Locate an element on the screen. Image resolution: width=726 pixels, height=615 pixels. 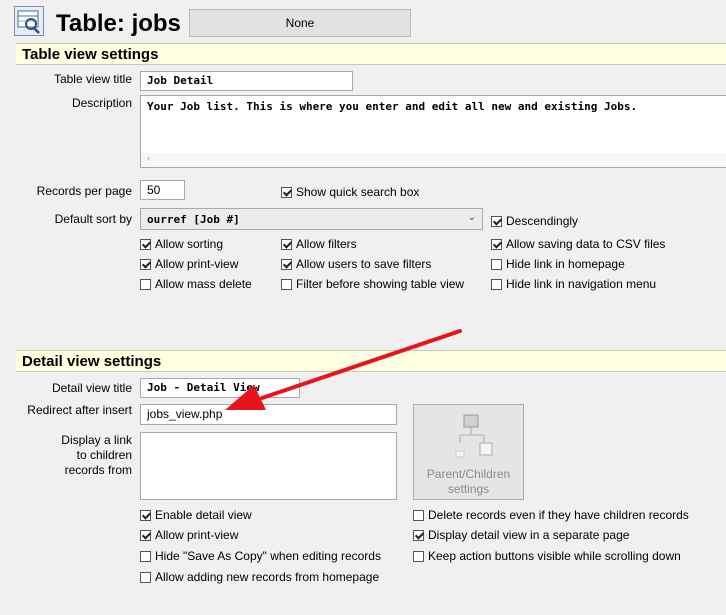
red-arrow-annotation is located at coordinates (343, 369).